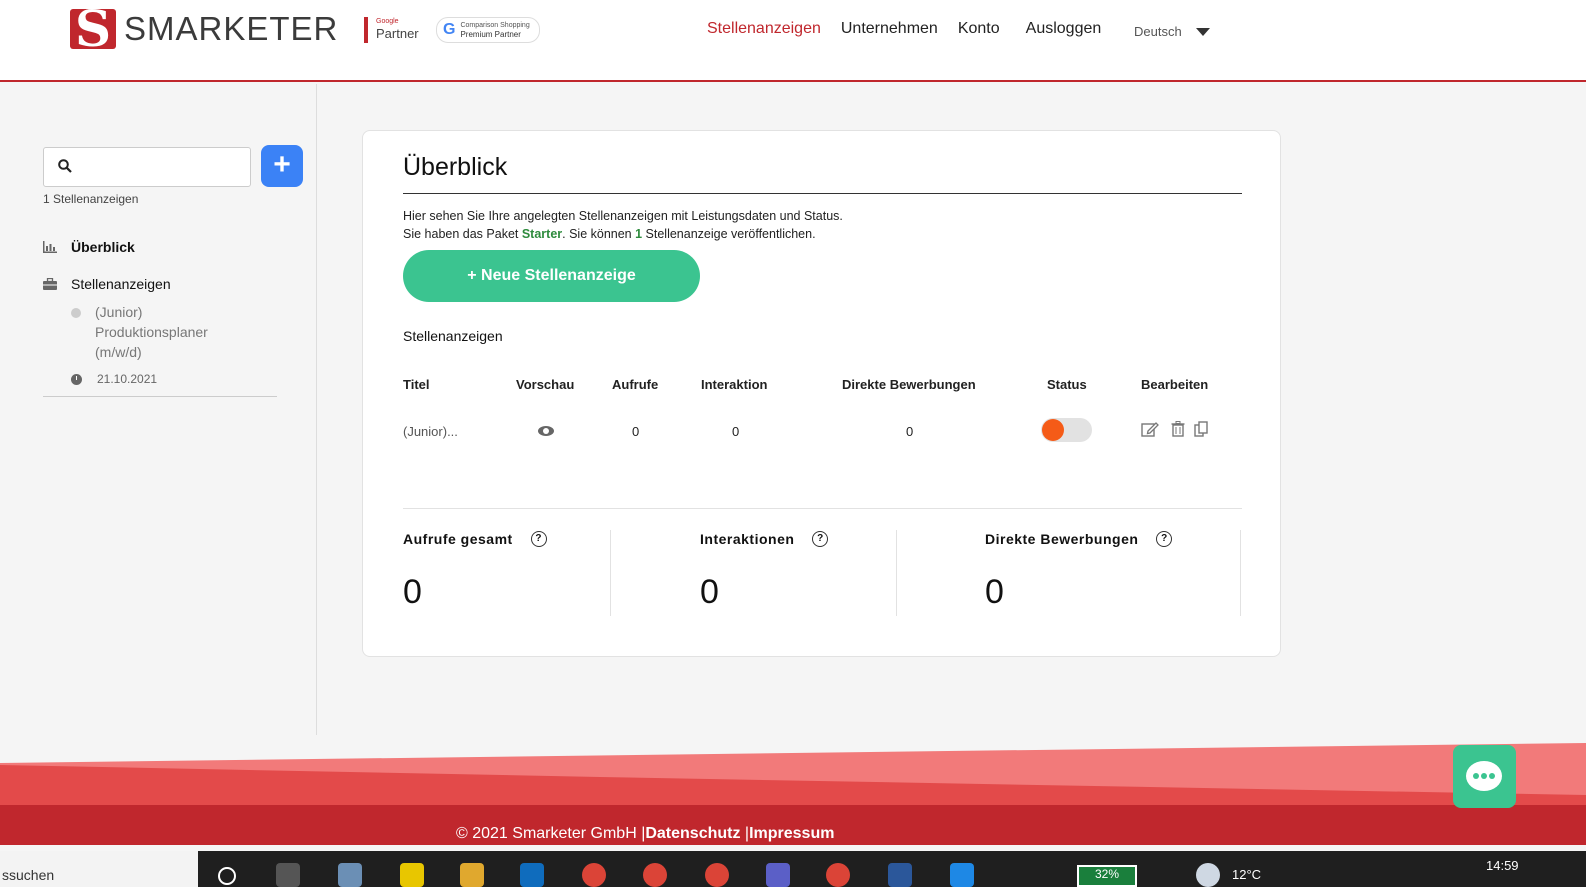 Image resolution: width=1586 pixels, height=887 pixels. I want to click on taskbar-search: ssuchen, so click(99, 869).